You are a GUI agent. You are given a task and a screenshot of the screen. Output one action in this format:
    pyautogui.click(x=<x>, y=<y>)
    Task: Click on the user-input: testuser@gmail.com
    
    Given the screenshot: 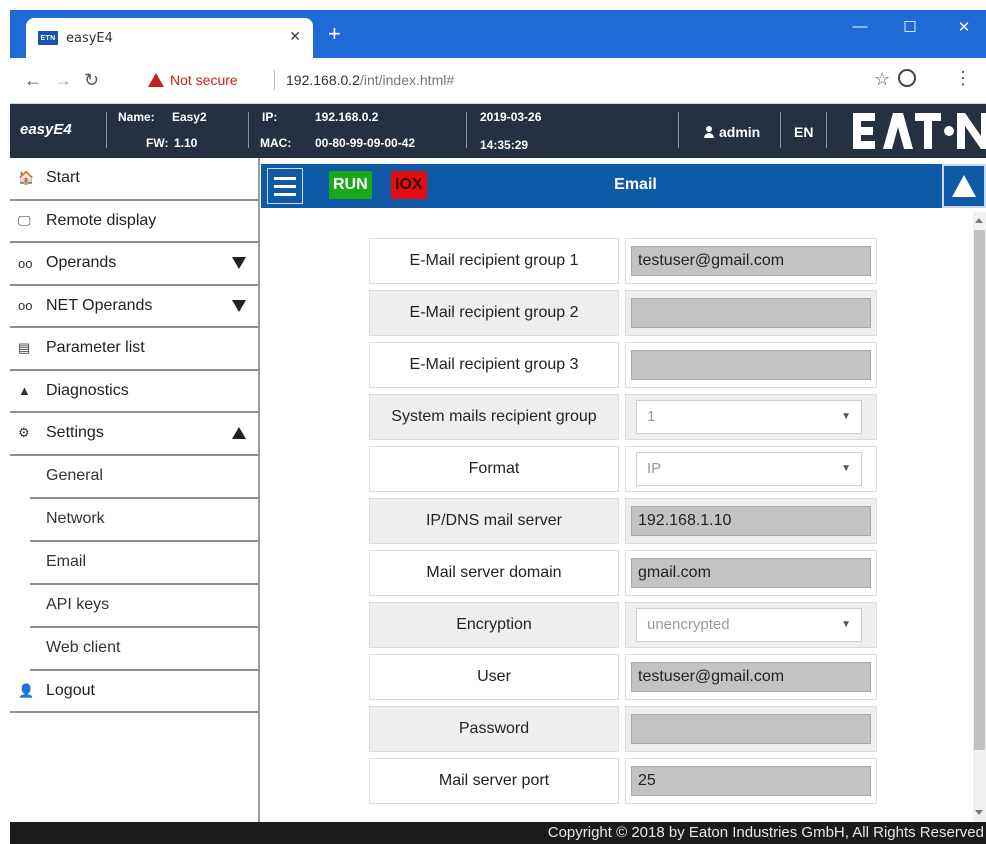 What is the action you would take?
    pyautogui.click(x=751, y=677)
    